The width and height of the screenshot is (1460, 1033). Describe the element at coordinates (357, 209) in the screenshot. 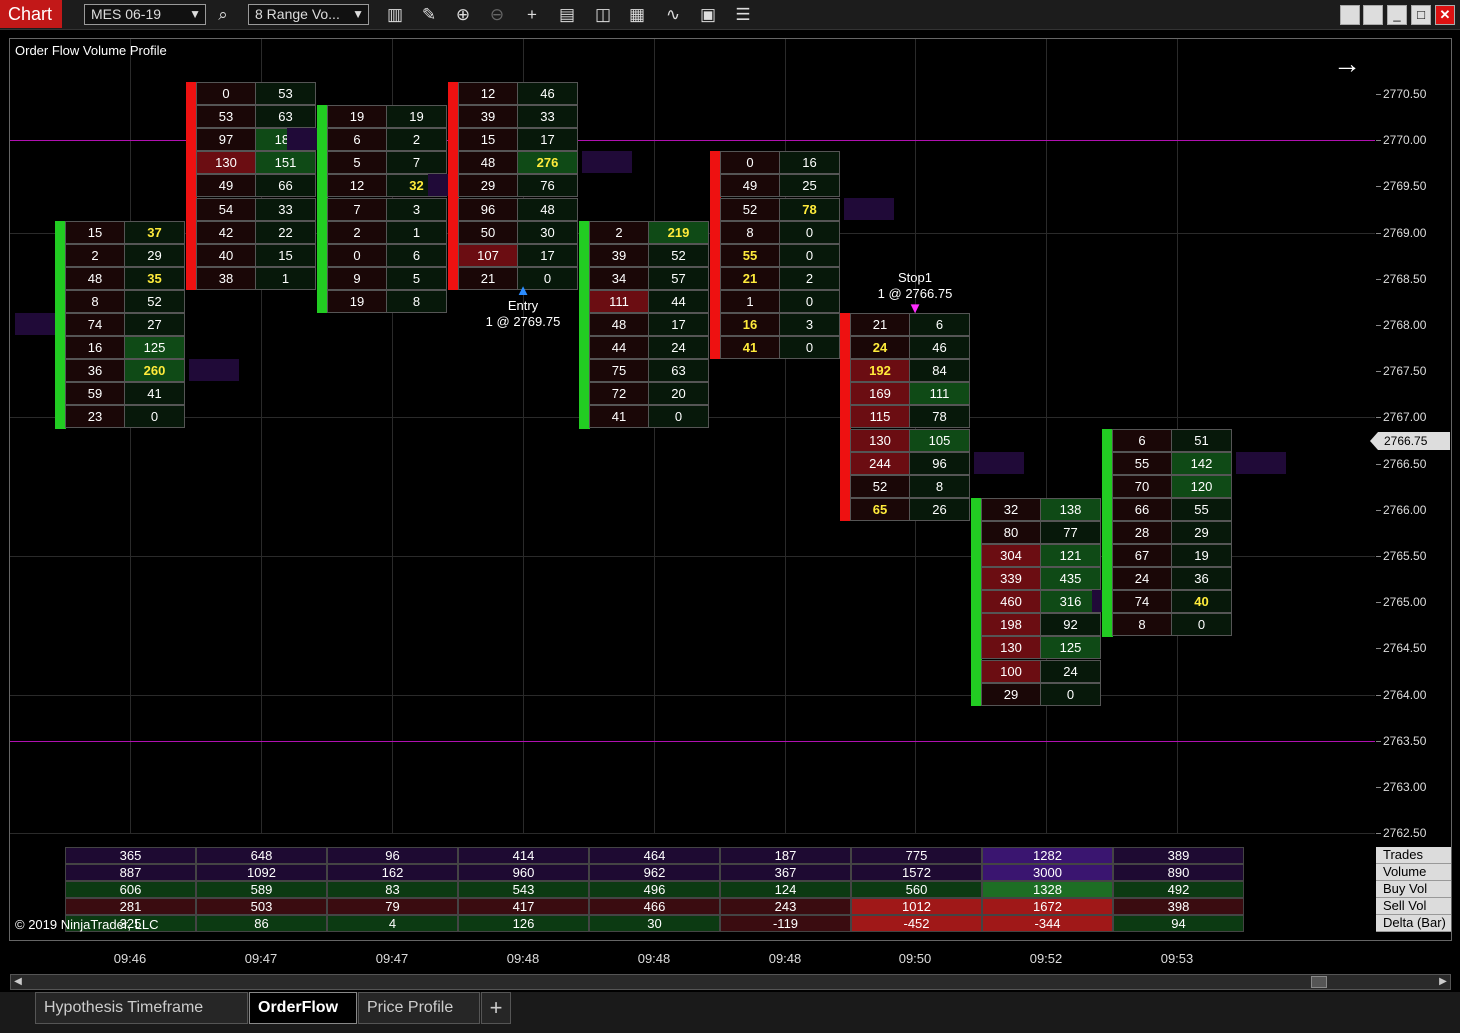

I see `bid-volume-cell: 7` at that location.